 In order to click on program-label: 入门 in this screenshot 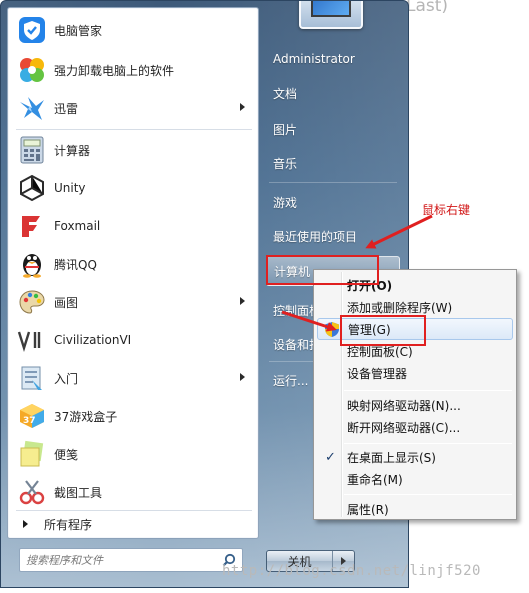, I will do `click(66, 378)`.